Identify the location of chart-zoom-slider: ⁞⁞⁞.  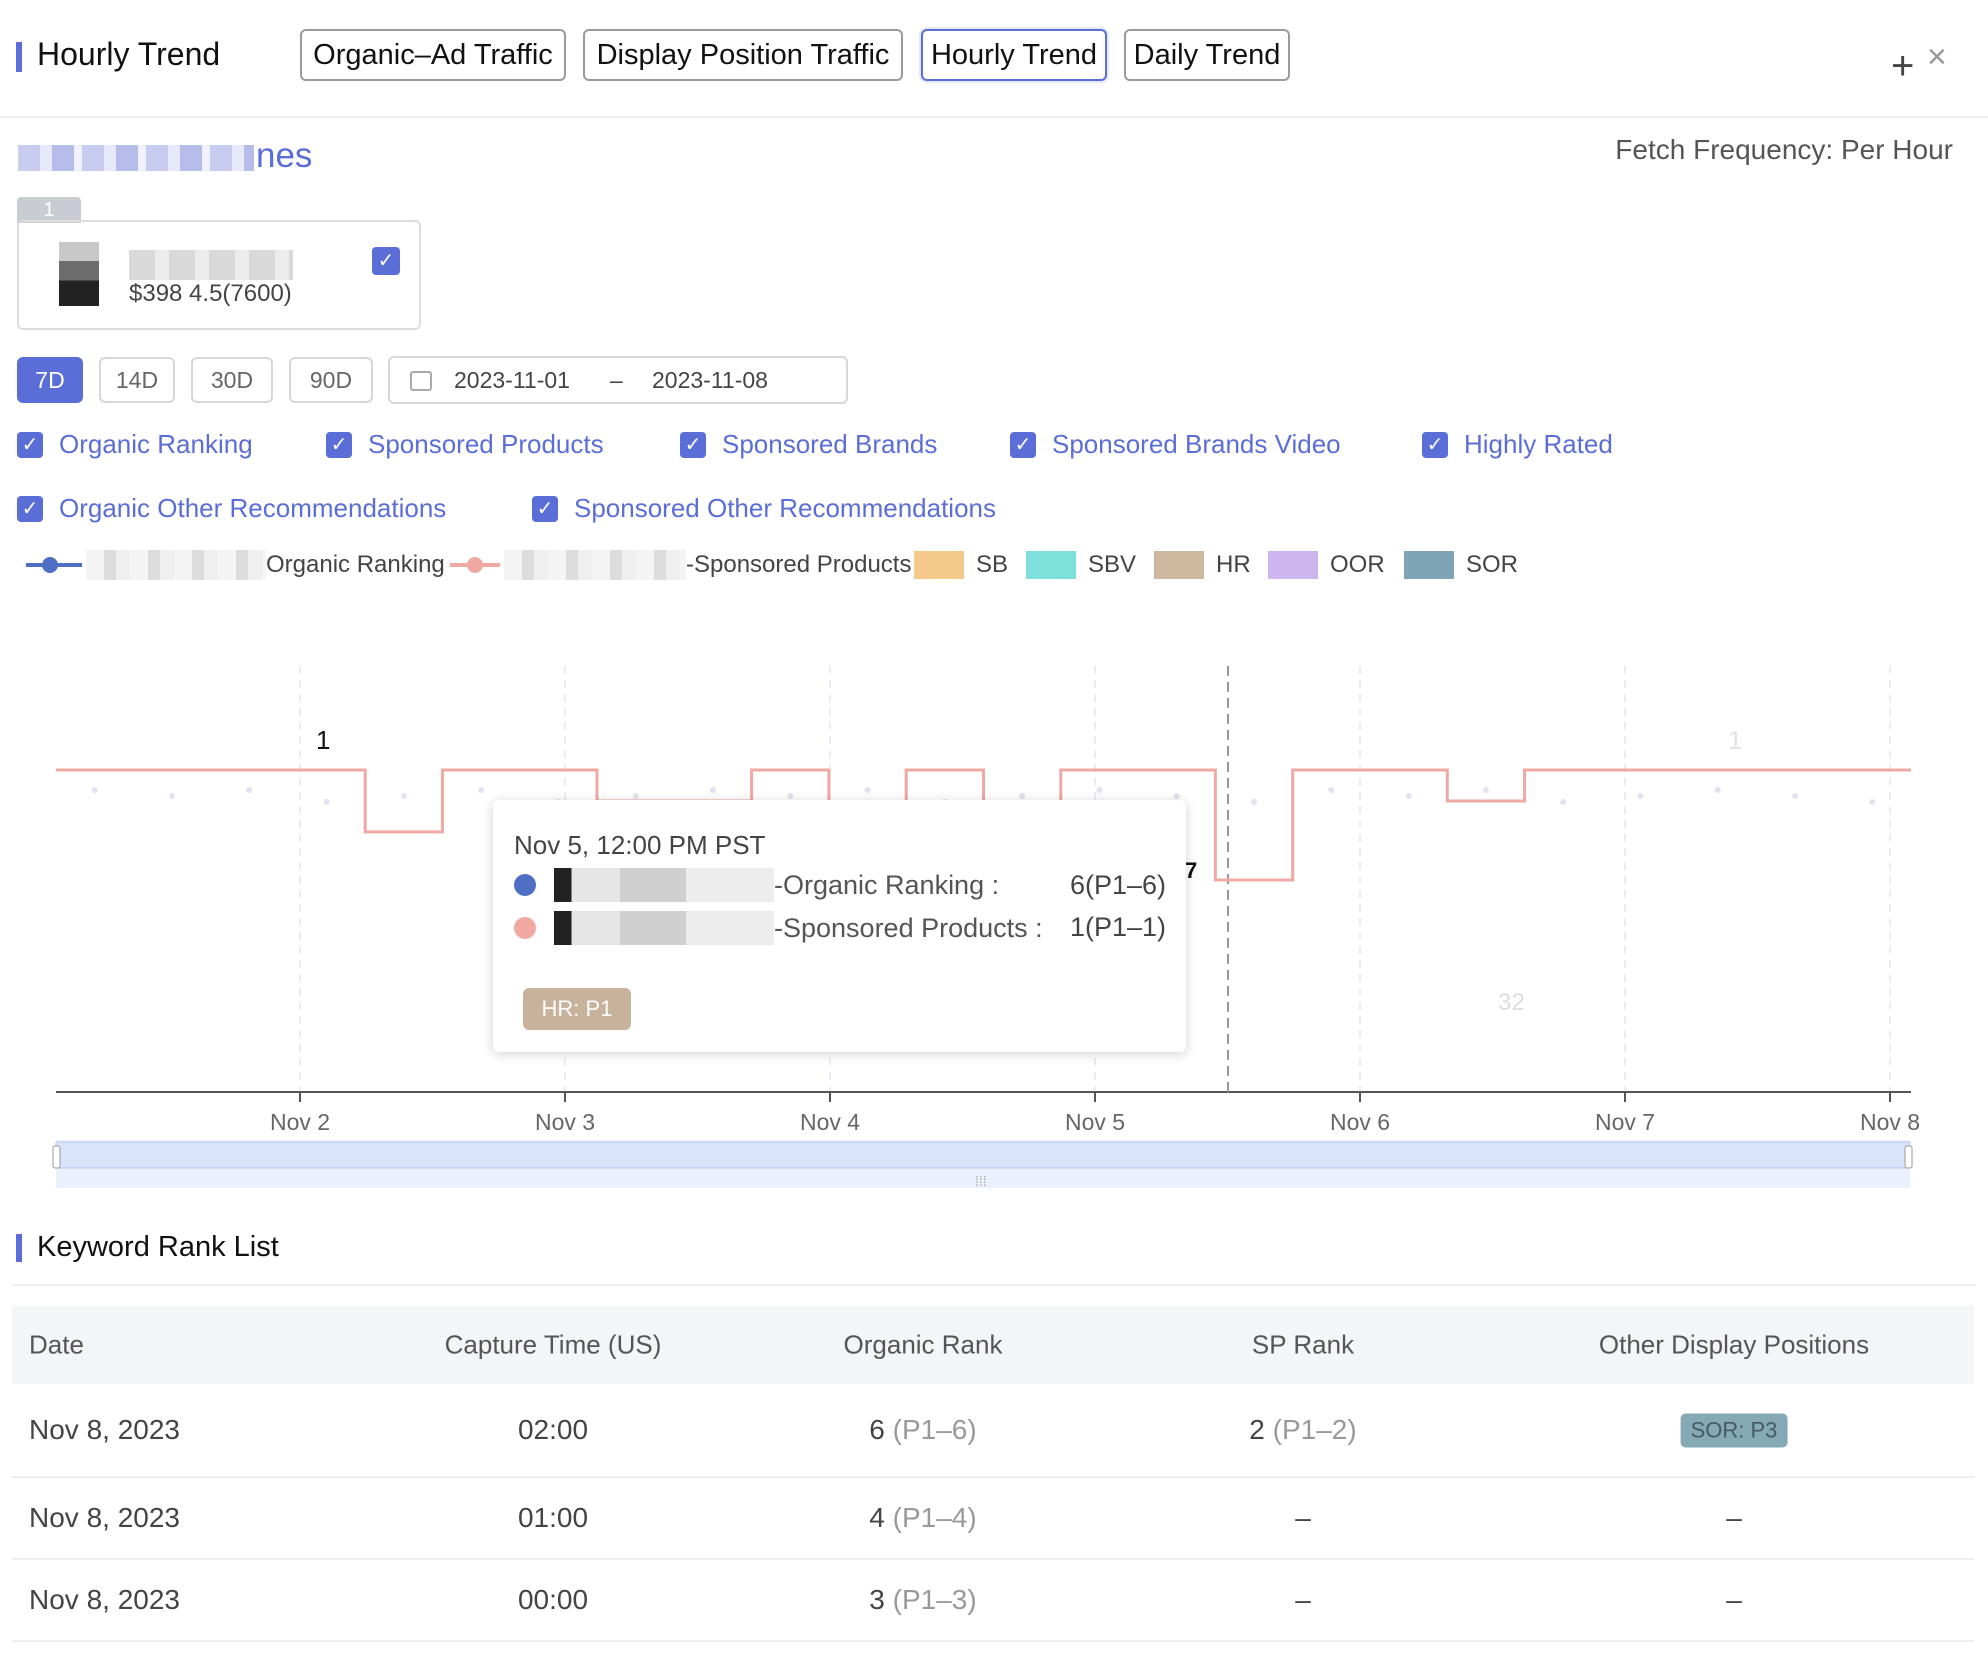
(982, 1164).